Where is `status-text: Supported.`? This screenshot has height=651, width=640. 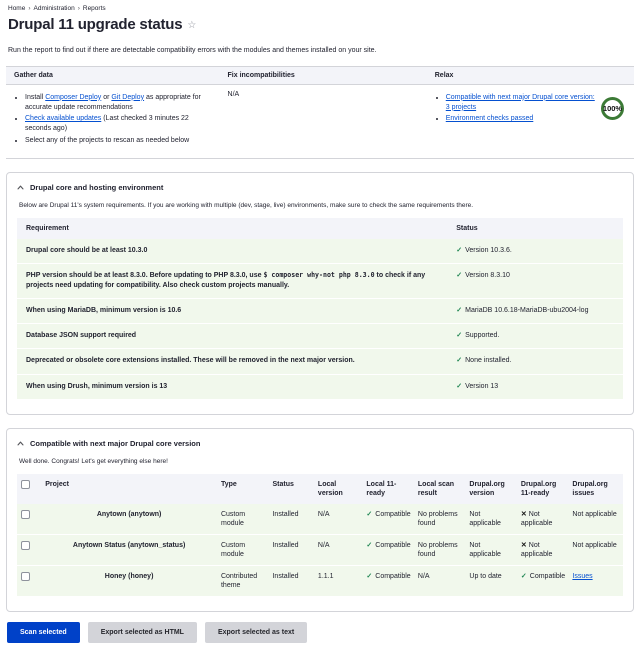
status-text: Supported. is located at coordinates (482, 336).